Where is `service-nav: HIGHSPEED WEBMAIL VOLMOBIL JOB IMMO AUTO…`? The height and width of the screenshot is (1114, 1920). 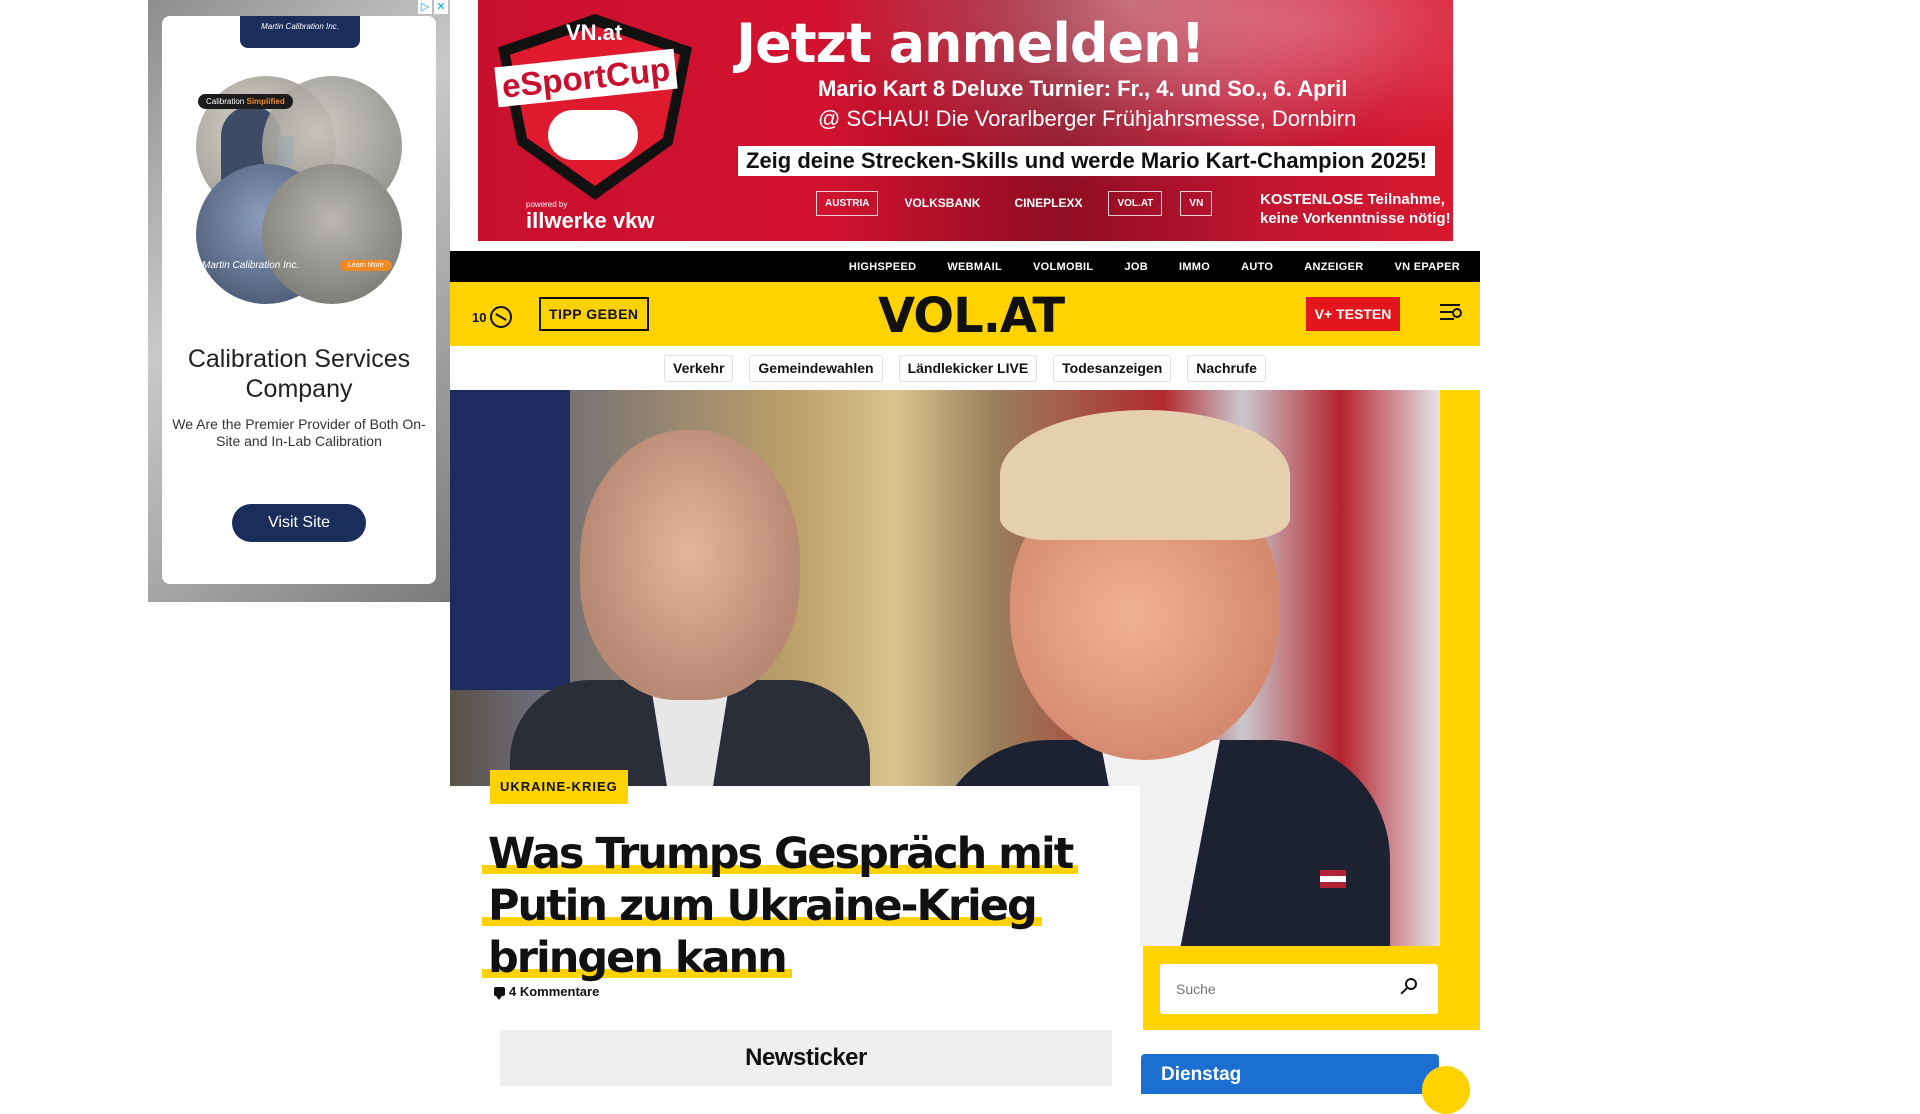 service-nav: HIGHSPEED WEBMAIL VOLMOBIL JOB IMMO AUTO… is located at coordinates (965, 266).